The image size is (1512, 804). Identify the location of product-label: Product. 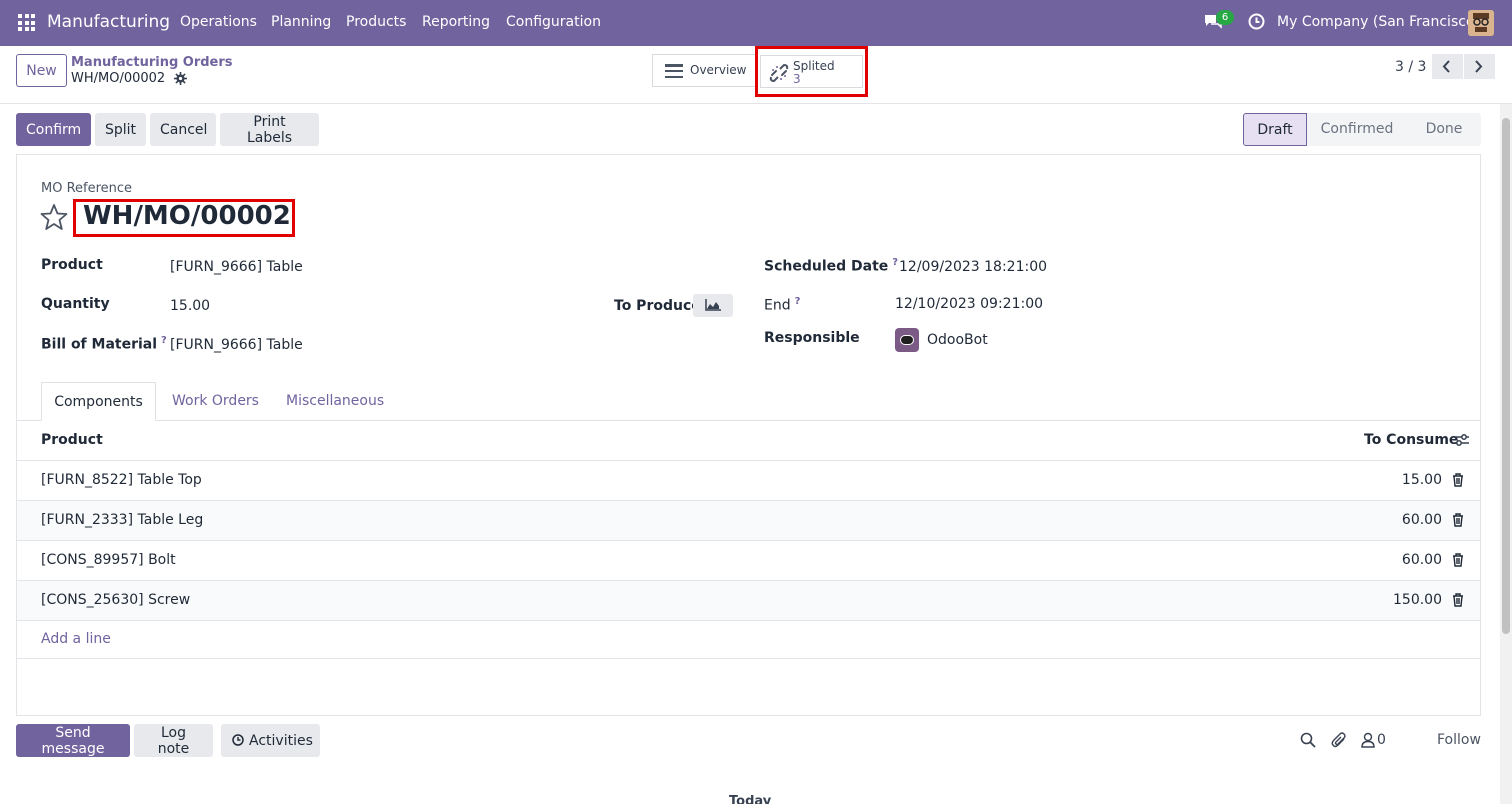
(72, 265).